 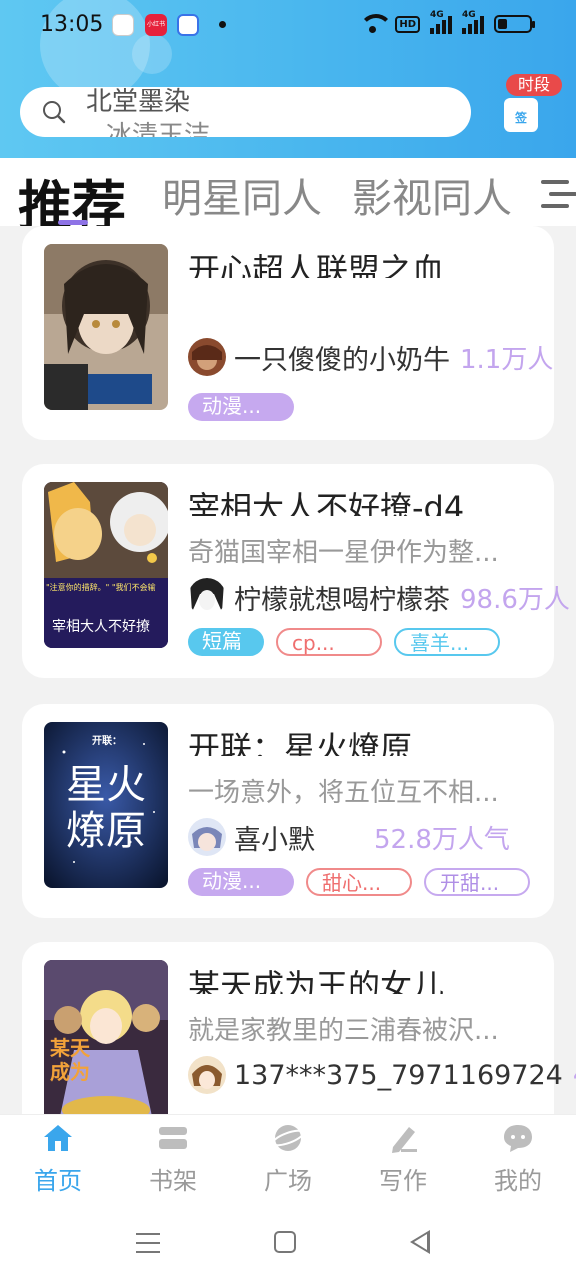 I want to click on story-title: 宰相大人不好撩-d4, so click(x=326, y=502).